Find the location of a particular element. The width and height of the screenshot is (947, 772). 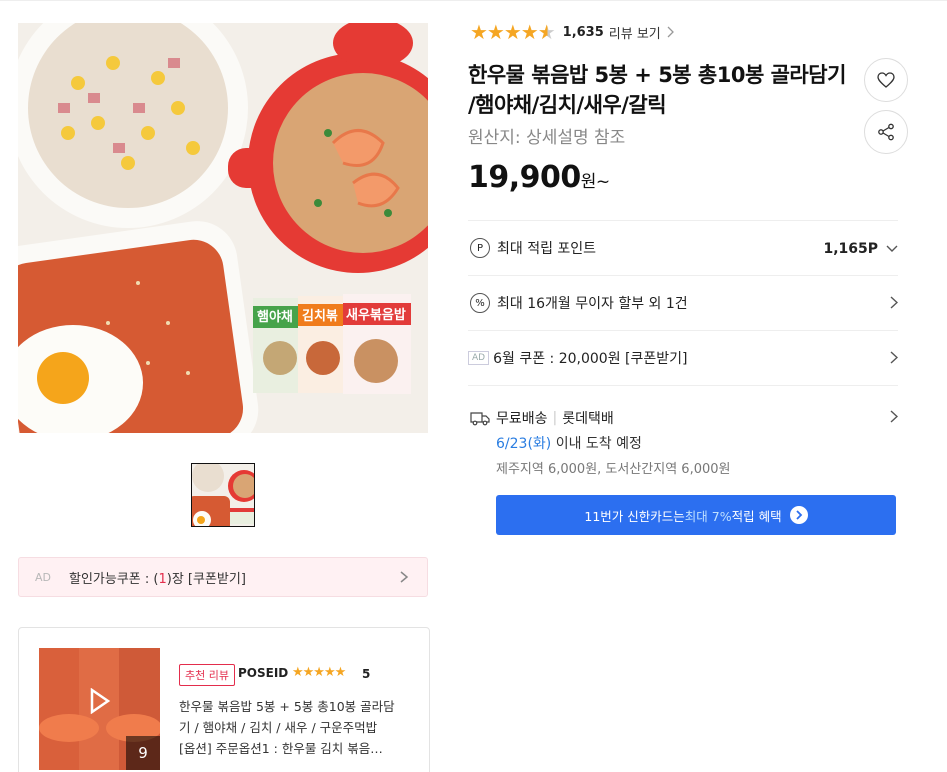

shinhan-card-banner: 11번가 신한카드는 최대 7% 적립 혜택 is located at coordinates (696, 515).